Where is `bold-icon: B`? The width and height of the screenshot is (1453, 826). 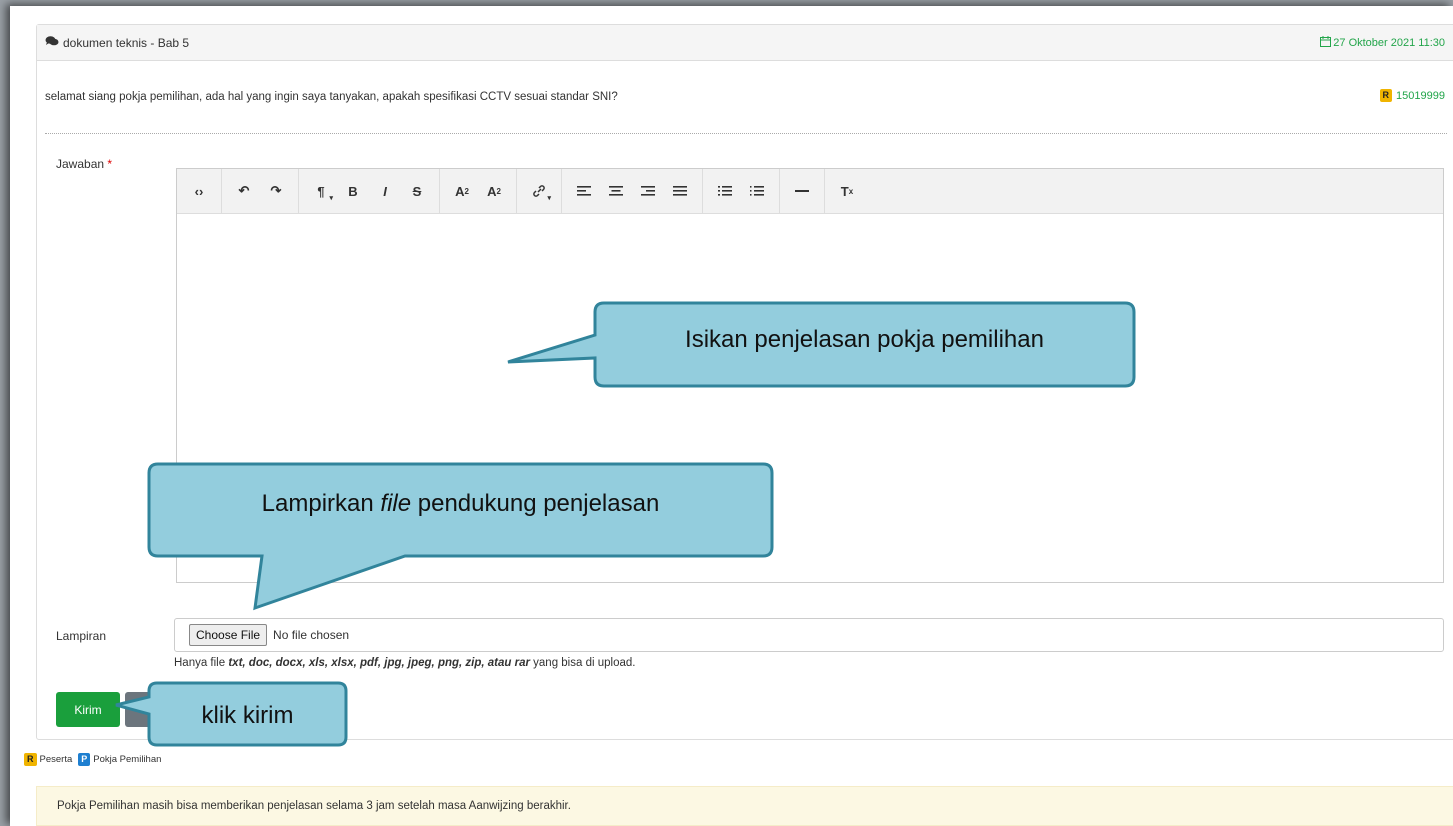
bold-icon: B is located at coordinates (353, 191).